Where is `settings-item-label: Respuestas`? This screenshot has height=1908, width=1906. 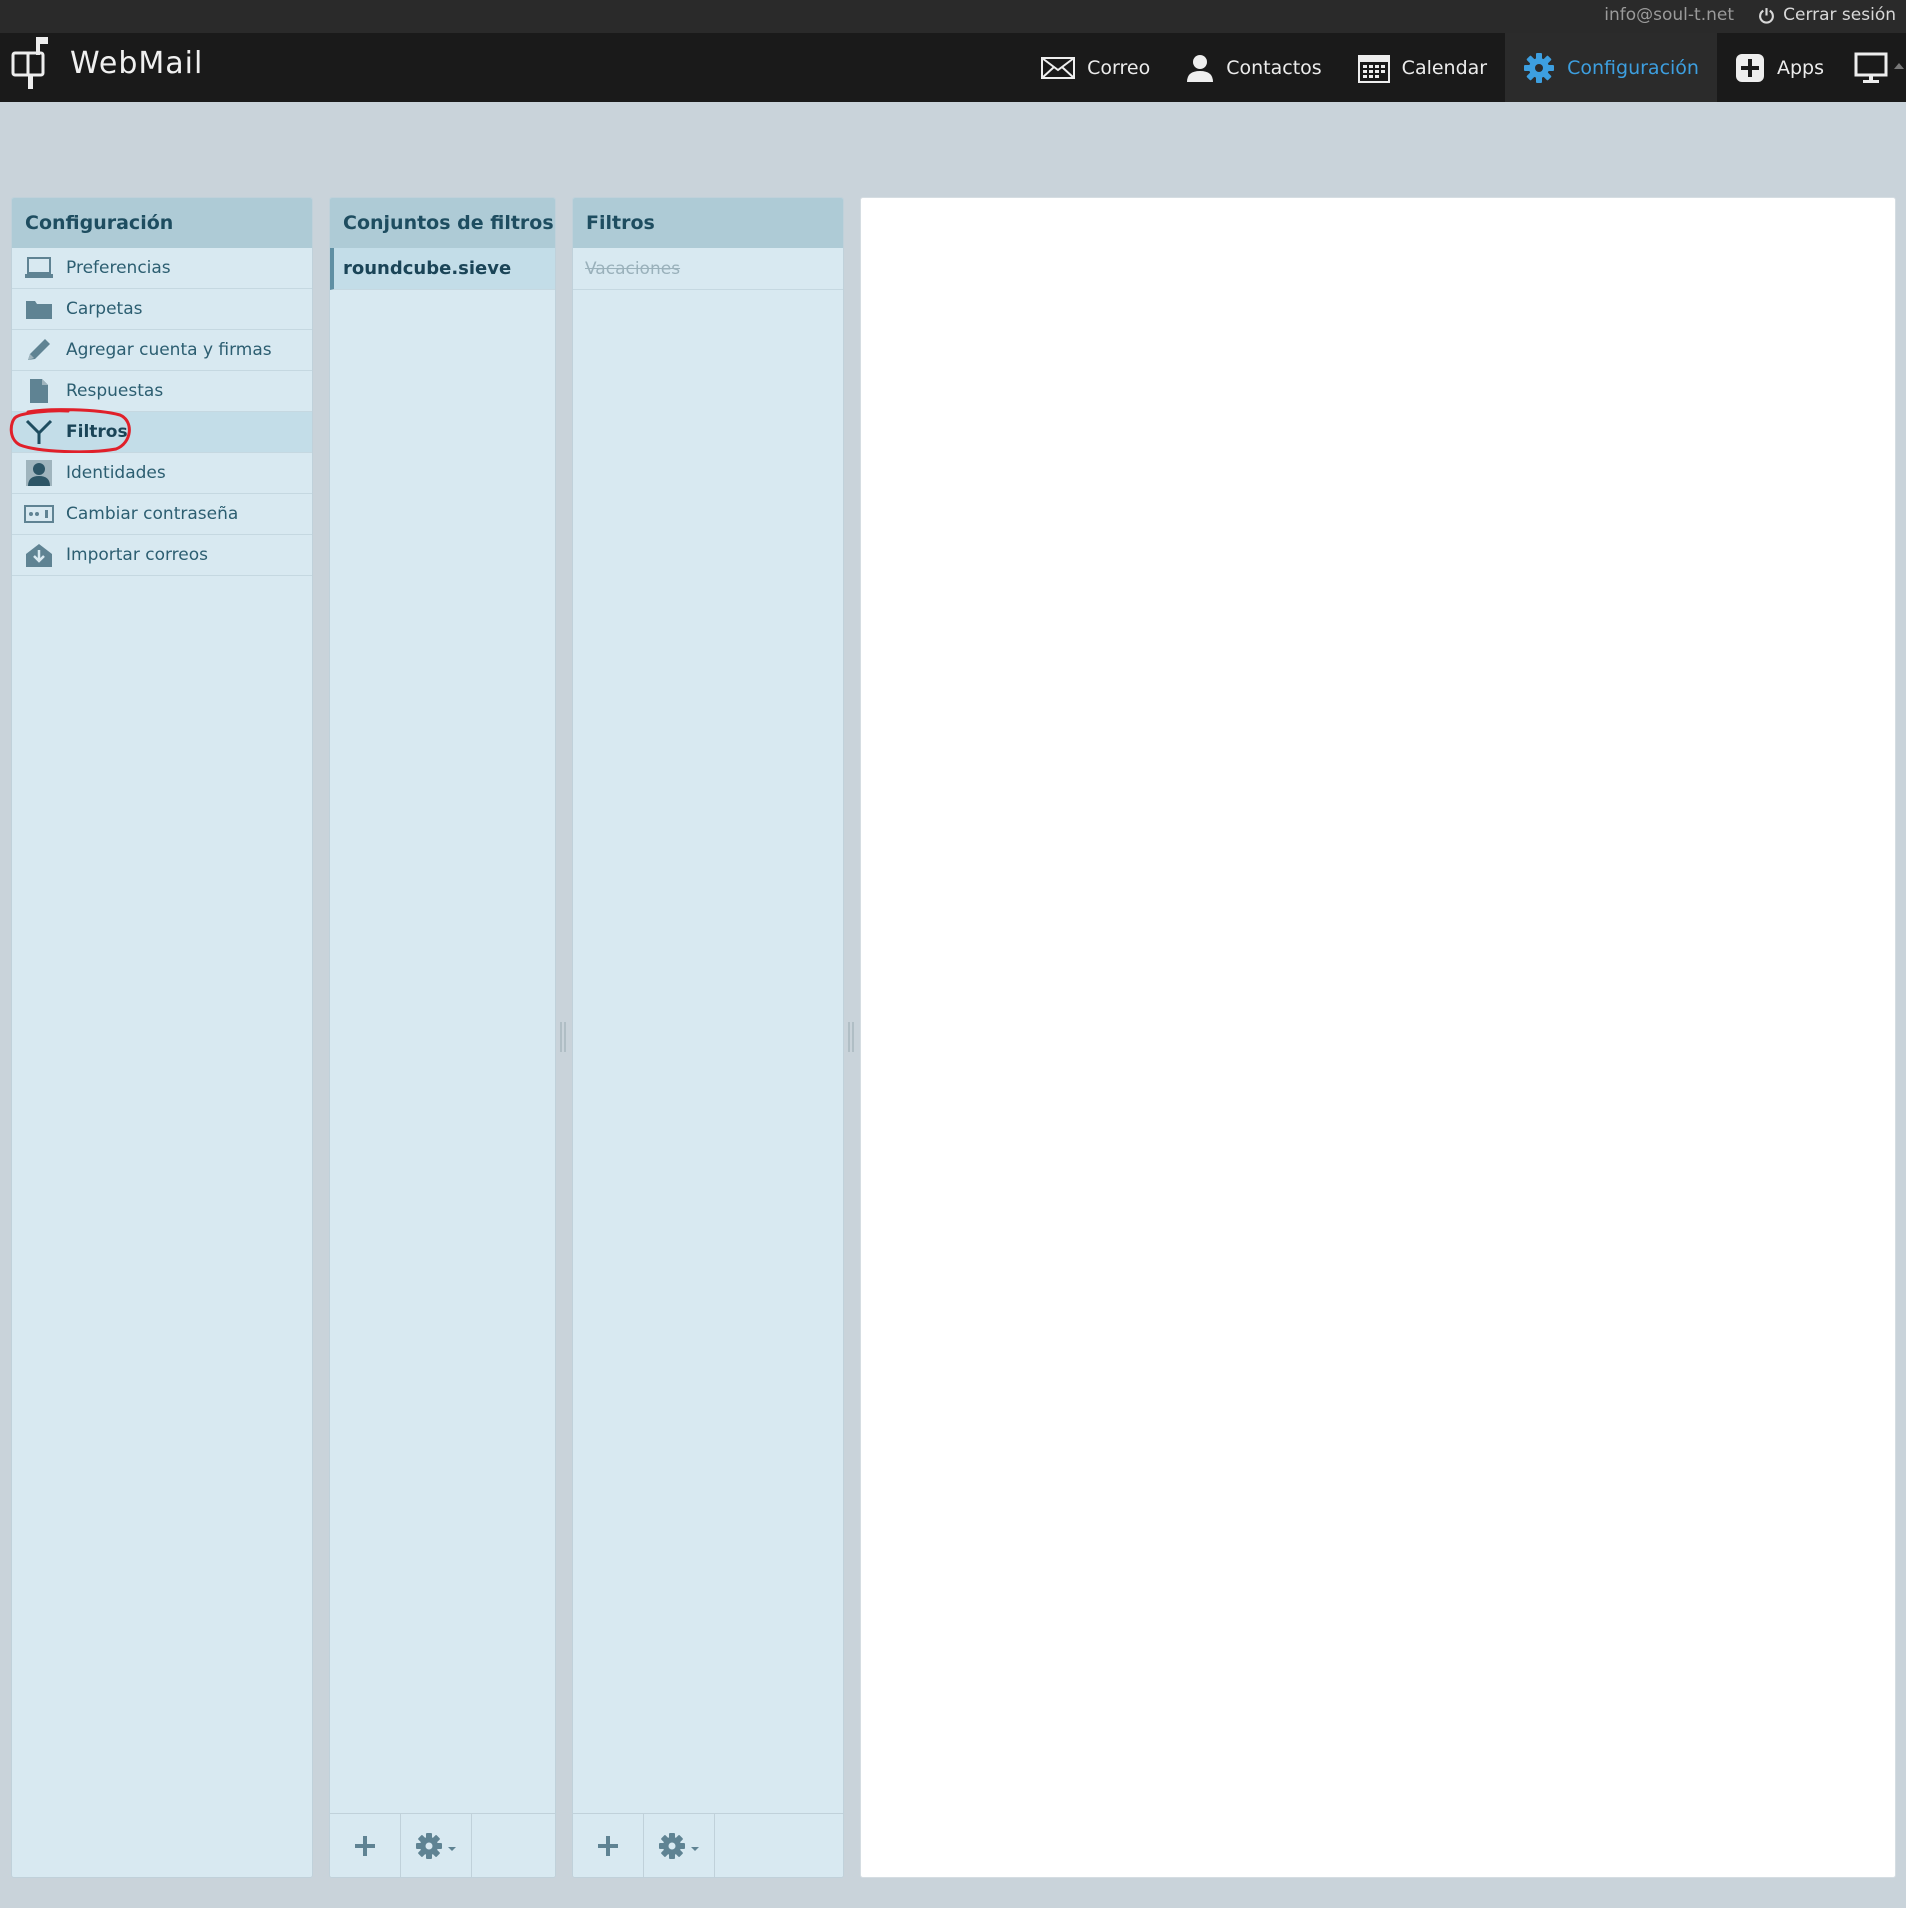
settings-item-label: Respuestas is located at coordinates (115, 391).